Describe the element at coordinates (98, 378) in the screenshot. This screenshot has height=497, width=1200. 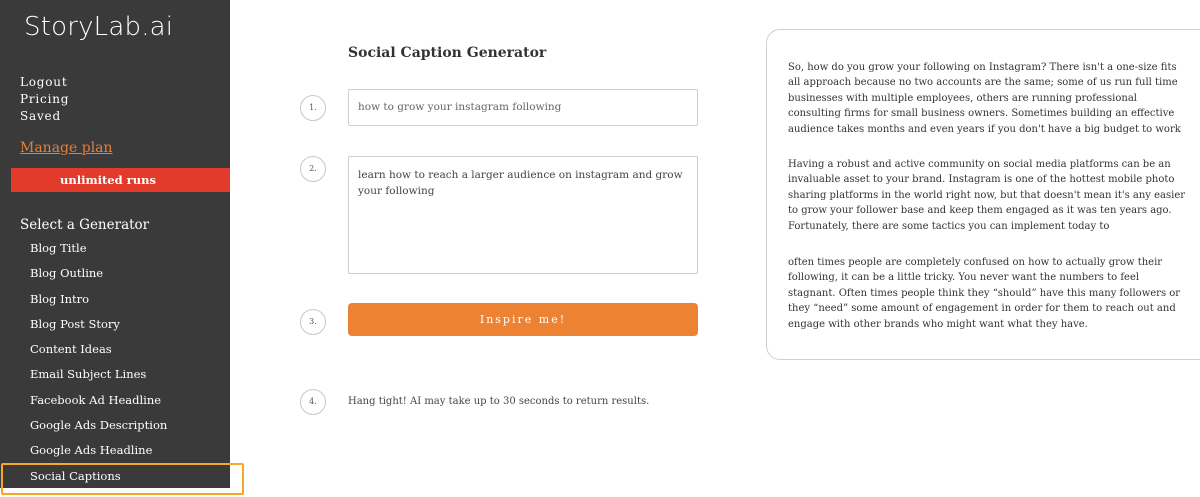
I see `sidebar-item-email-subject-lines: Email Subject Lines` at that location.